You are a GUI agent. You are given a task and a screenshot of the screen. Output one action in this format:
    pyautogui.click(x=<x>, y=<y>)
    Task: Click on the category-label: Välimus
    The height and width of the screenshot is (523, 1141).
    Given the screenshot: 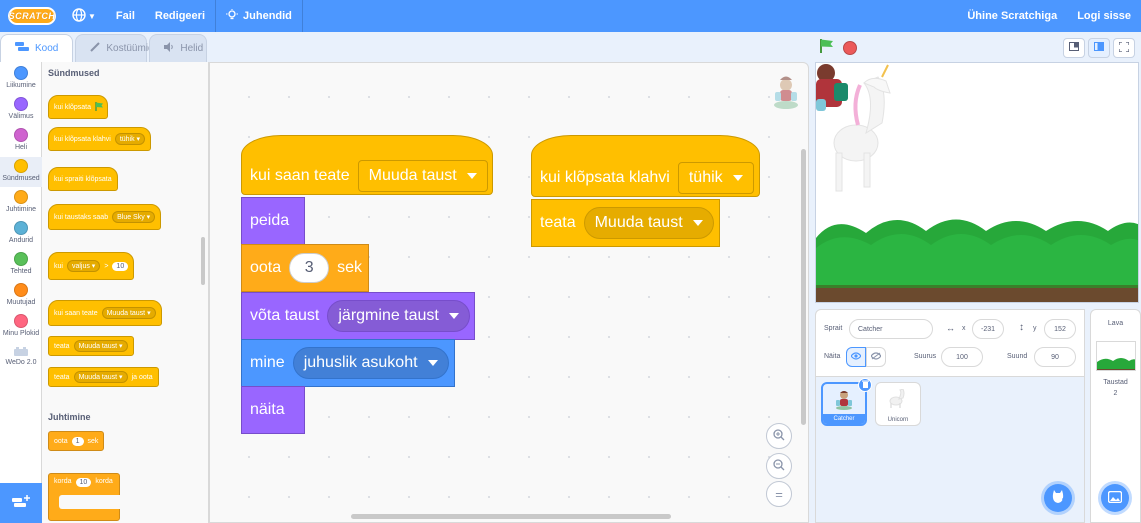 What is the action you would take?
    pyautogui.click(x=21, y=116)
    